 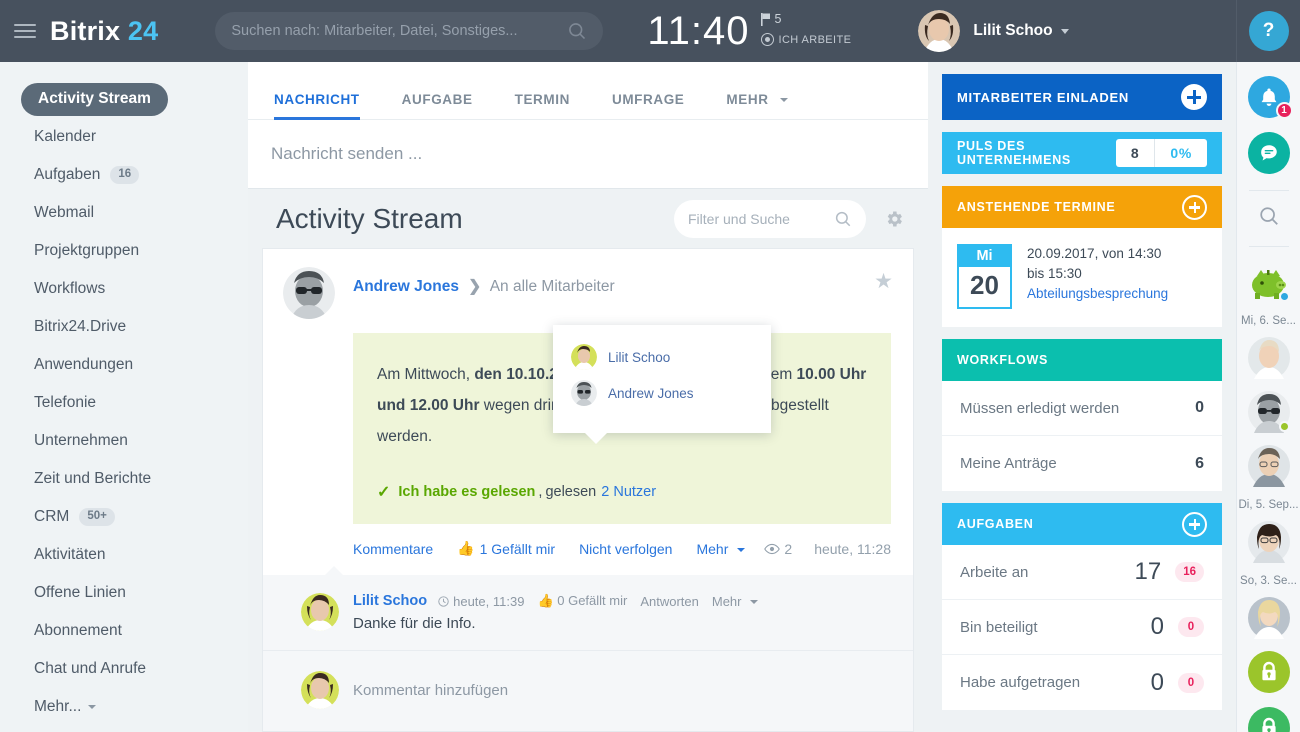 I want to click on read-users-link: 2 Nutzer, so click(x=628, y=492).